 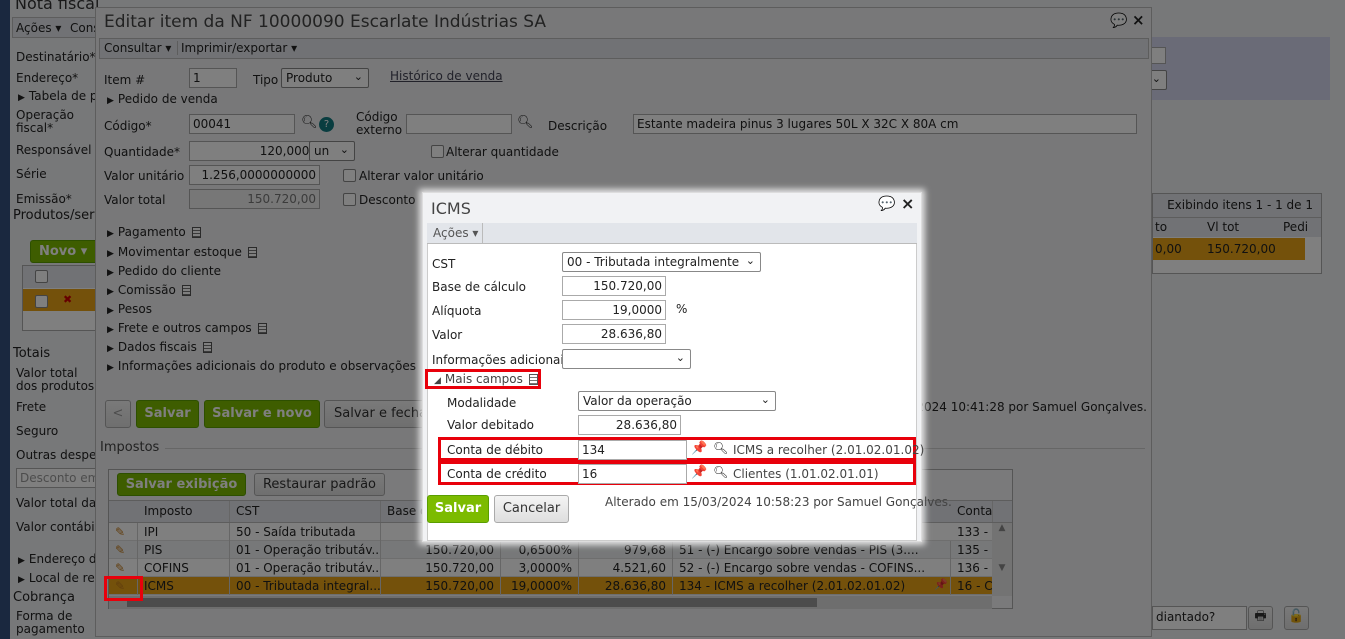 What do you see at coordinates (907, 203) in the screenshot?
I see `close-icon: ×` at bounding box center [907, 203].